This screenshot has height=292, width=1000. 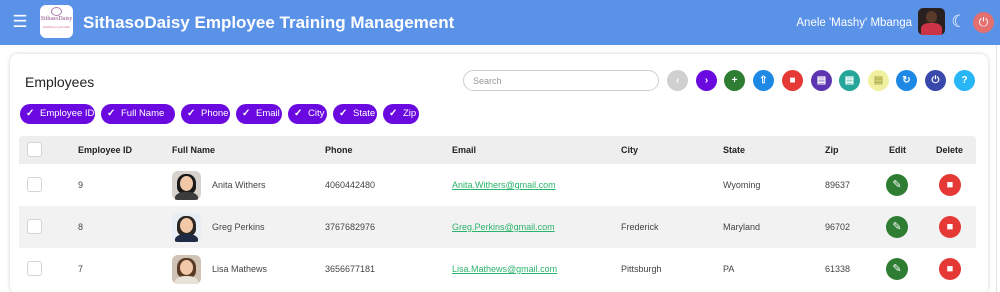 I want to click on logo-name: SithasoDaisy, so click(x=56, y=19).